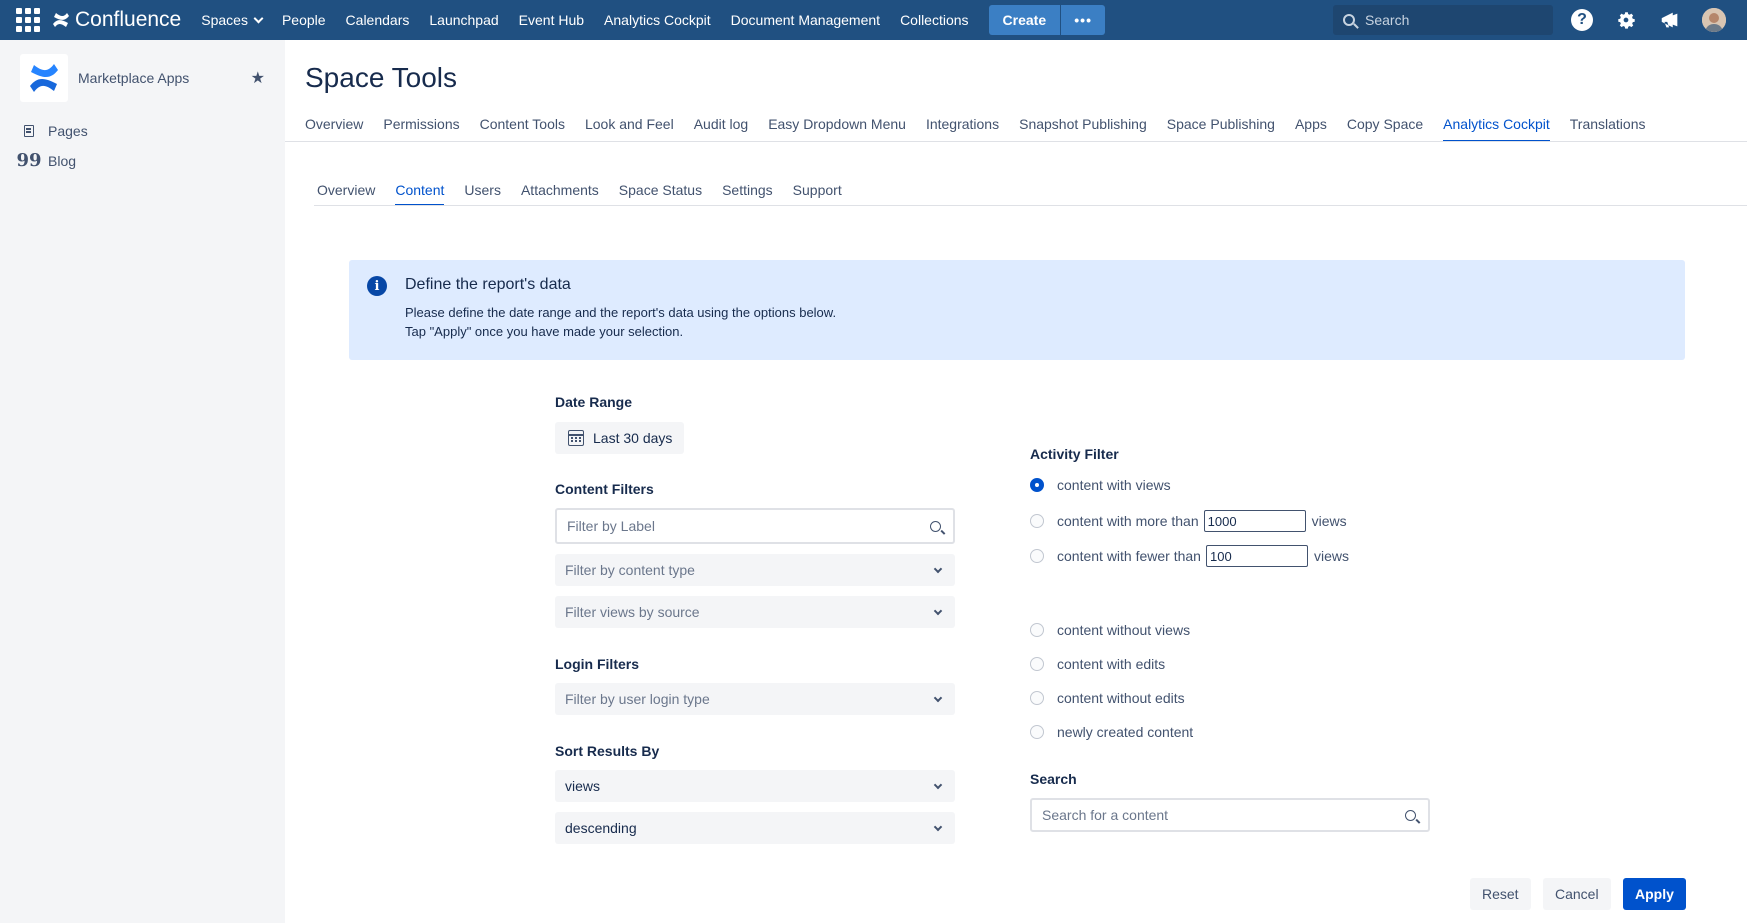 This screenshot has height=923, width=1747. What do you see at coordinates (755, 570) in the screenshot?
I see `filter-content-type-select: Filter by content type` at bounding box center [755, 570].